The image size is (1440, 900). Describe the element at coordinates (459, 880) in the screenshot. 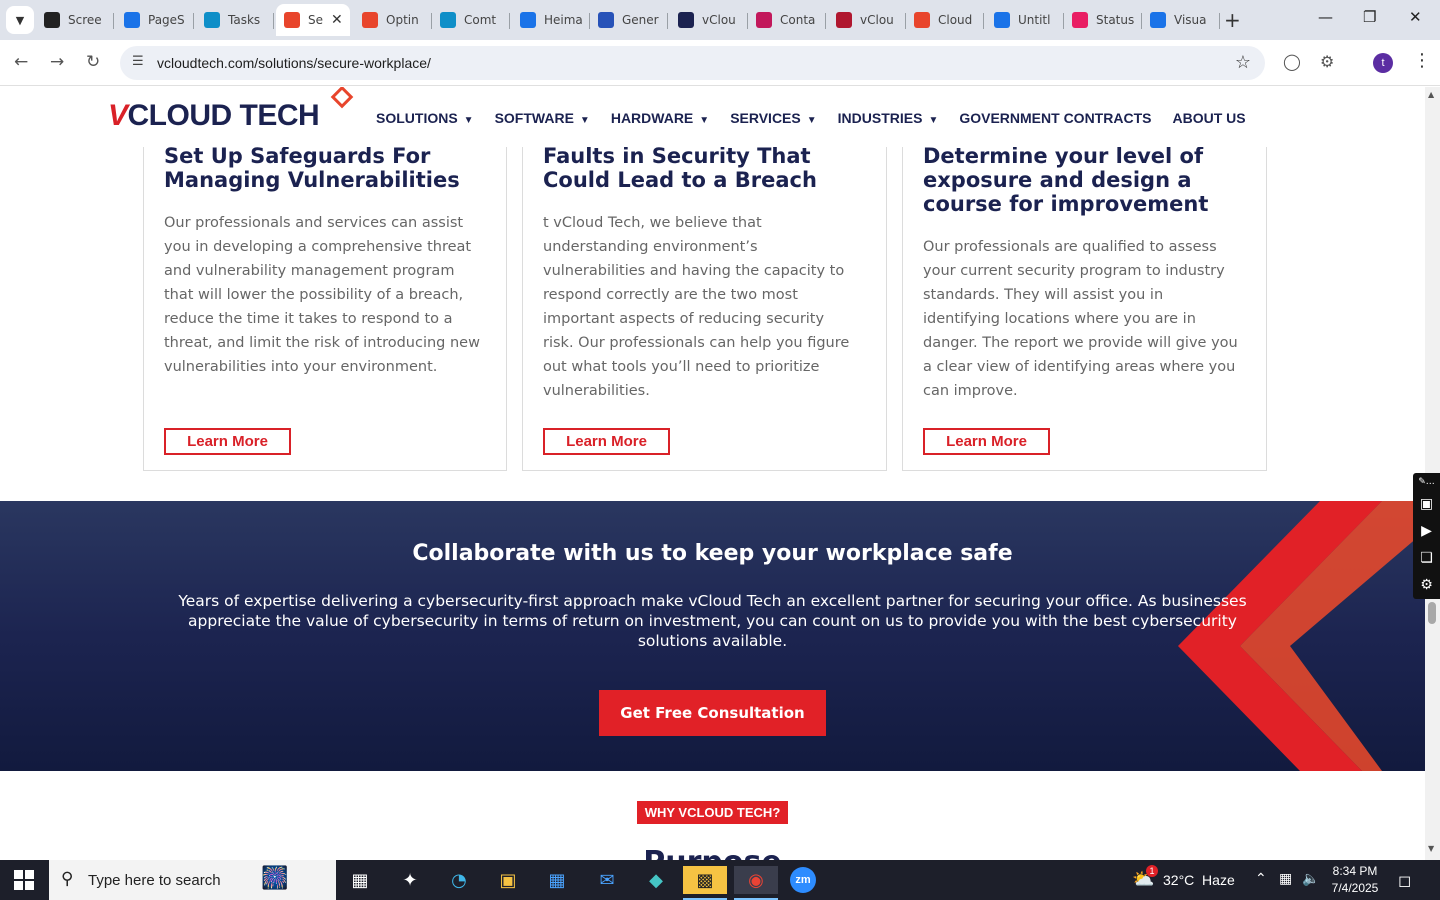

I see `edge-icon: ◔` at that location.